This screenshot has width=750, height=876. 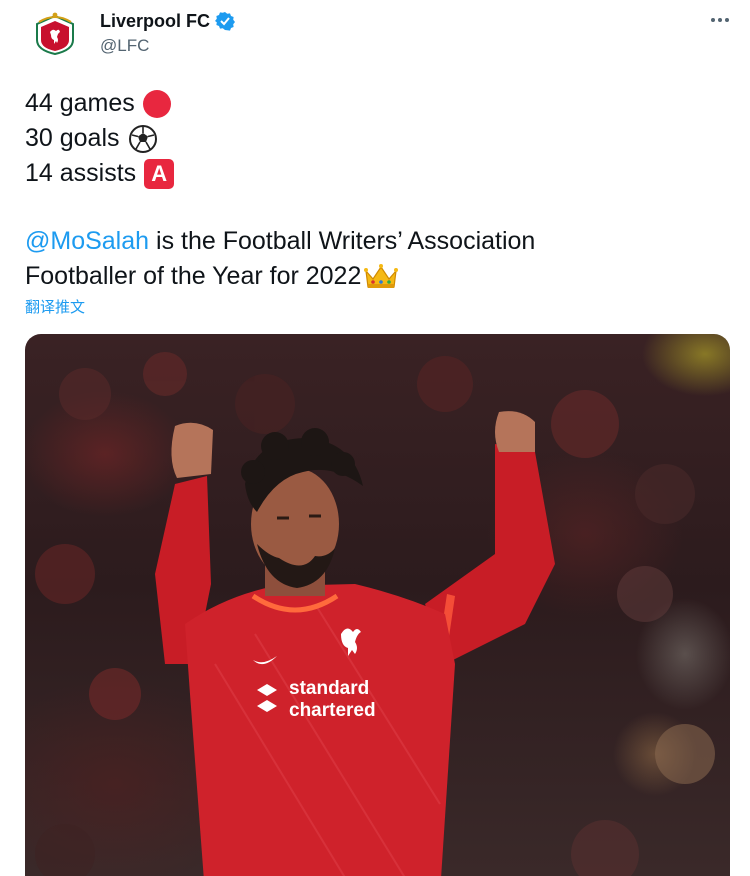 What do you see at coordinates (87, 241) in the screenshot?
I see `mention-link: @MoSalah` at bounding box center [87, 241].